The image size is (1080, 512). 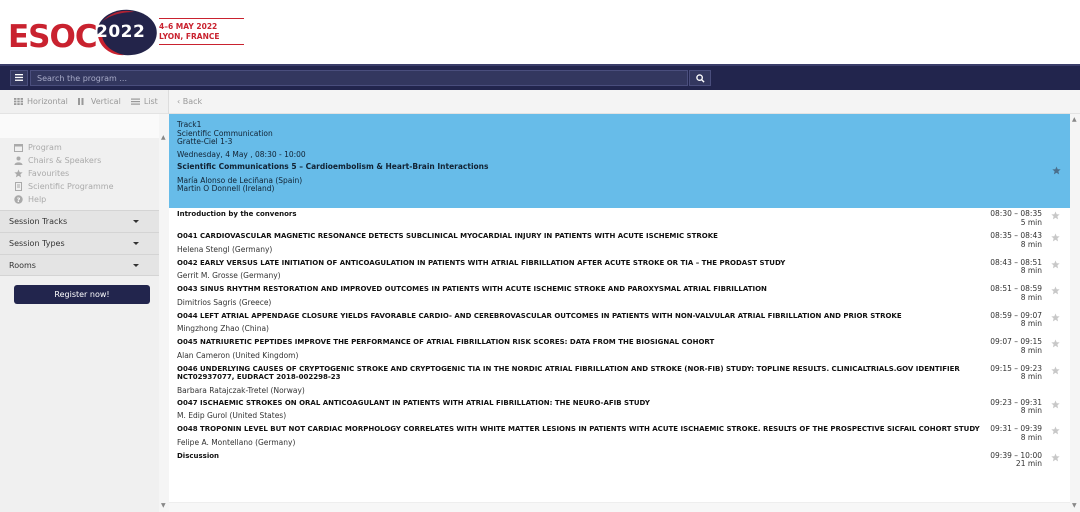 I want to click on menu-button, so click(x=19, y=78).